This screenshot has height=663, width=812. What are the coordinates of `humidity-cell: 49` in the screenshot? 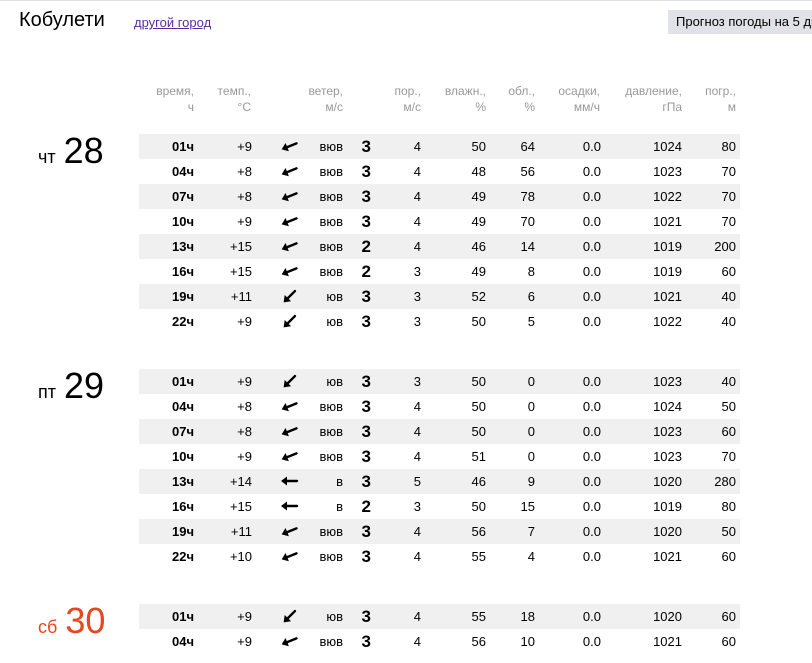 It's located at (478, 196).